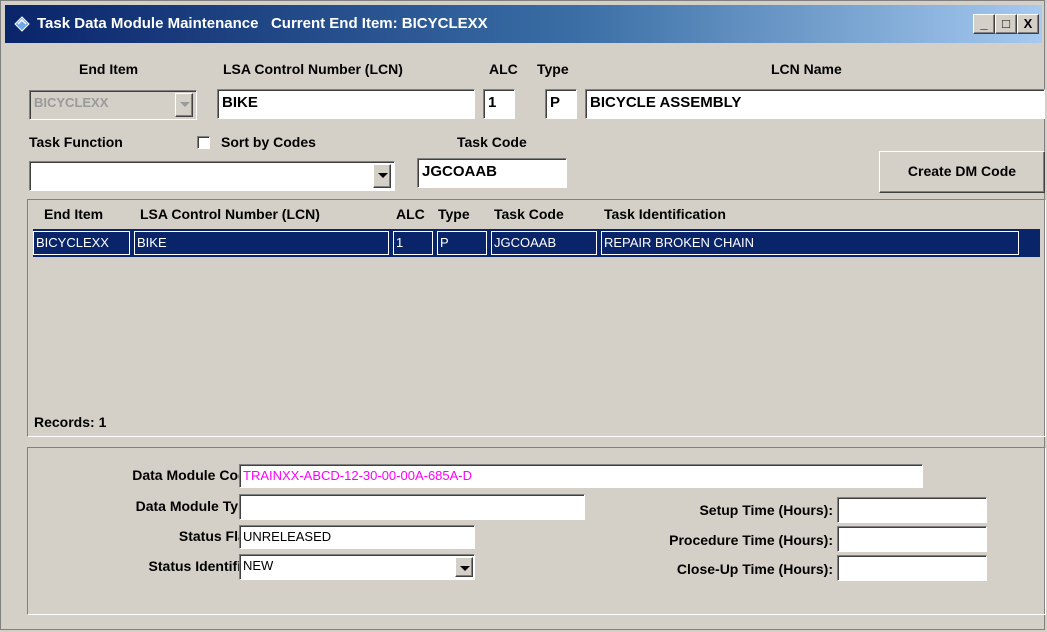 The width and height of the screenshot is (1047, 632). I want to click on col-header-task-code: Task Code, so click(529, 214).